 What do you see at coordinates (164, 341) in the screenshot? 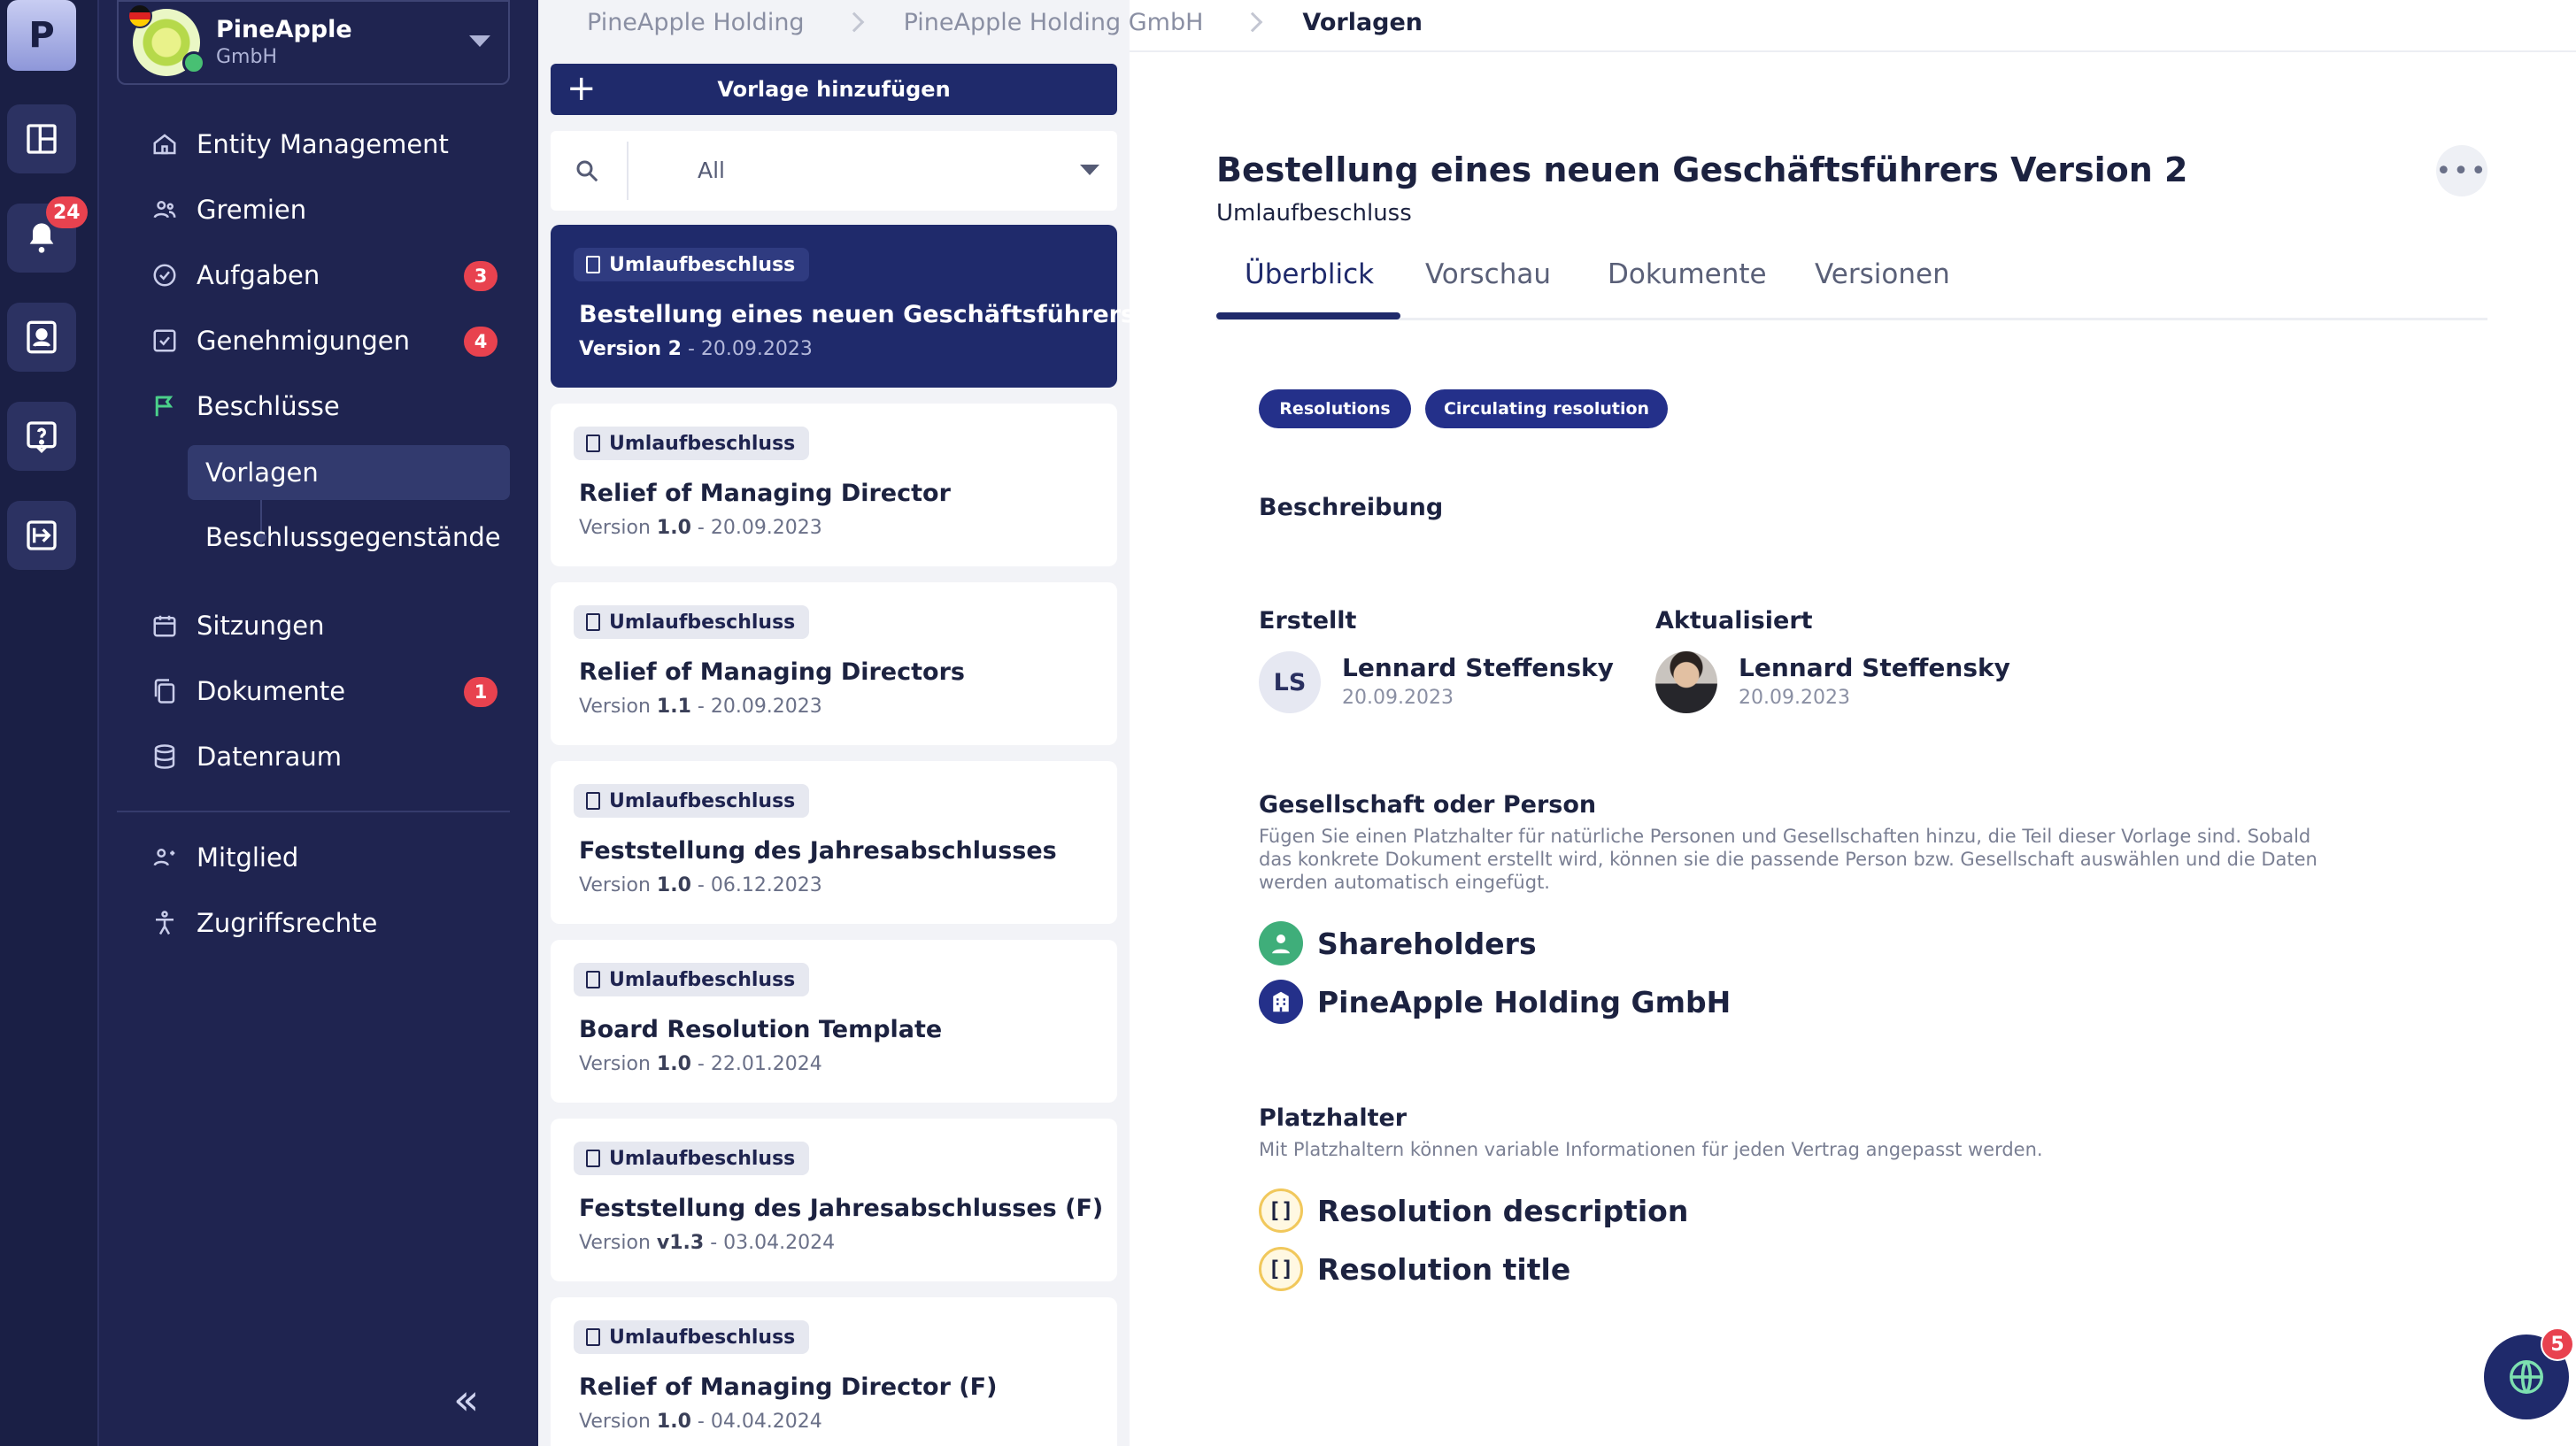
I see `check-square-icon` at bounding box center [164, 341].